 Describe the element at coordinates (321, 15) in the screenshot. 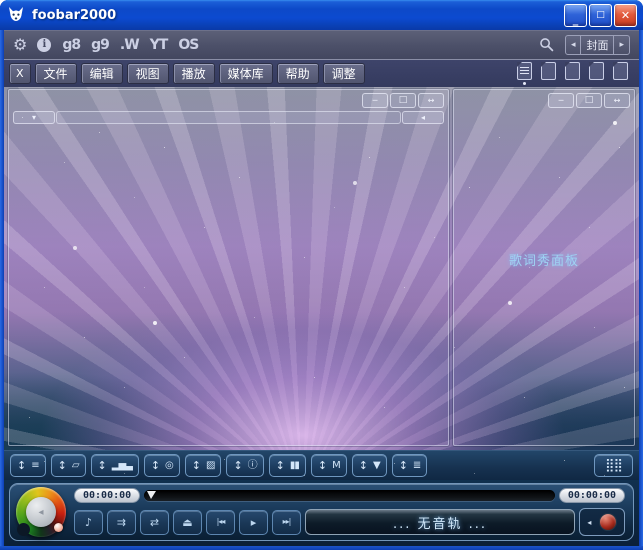

I see `titlebar: foobar2000 _ □ ✕` at that location.